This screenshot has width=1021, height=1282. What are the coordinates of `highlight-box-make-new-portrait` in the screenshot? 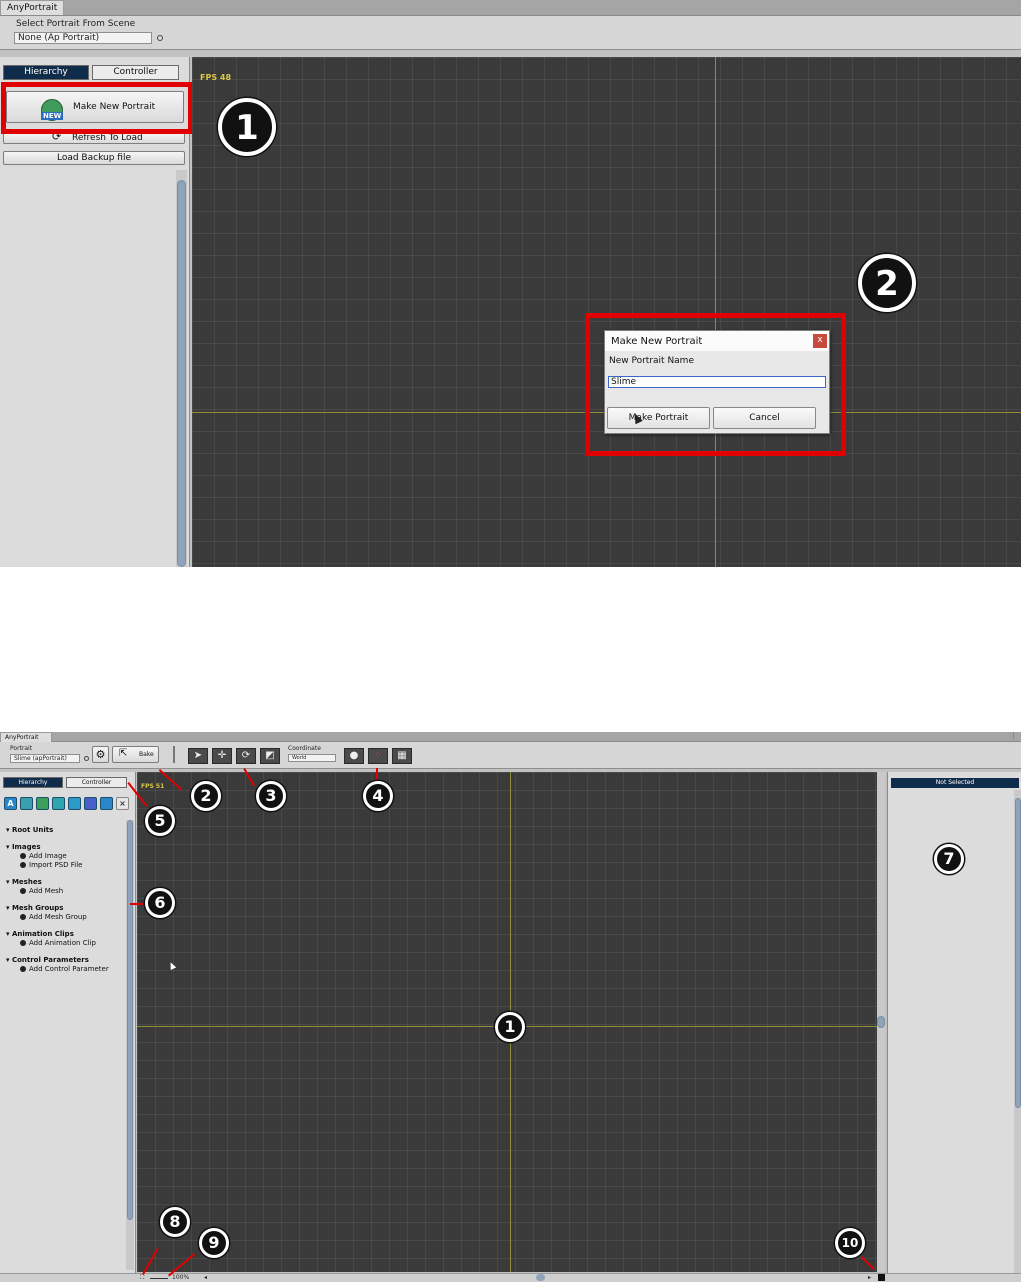 It's located at (97, 108).